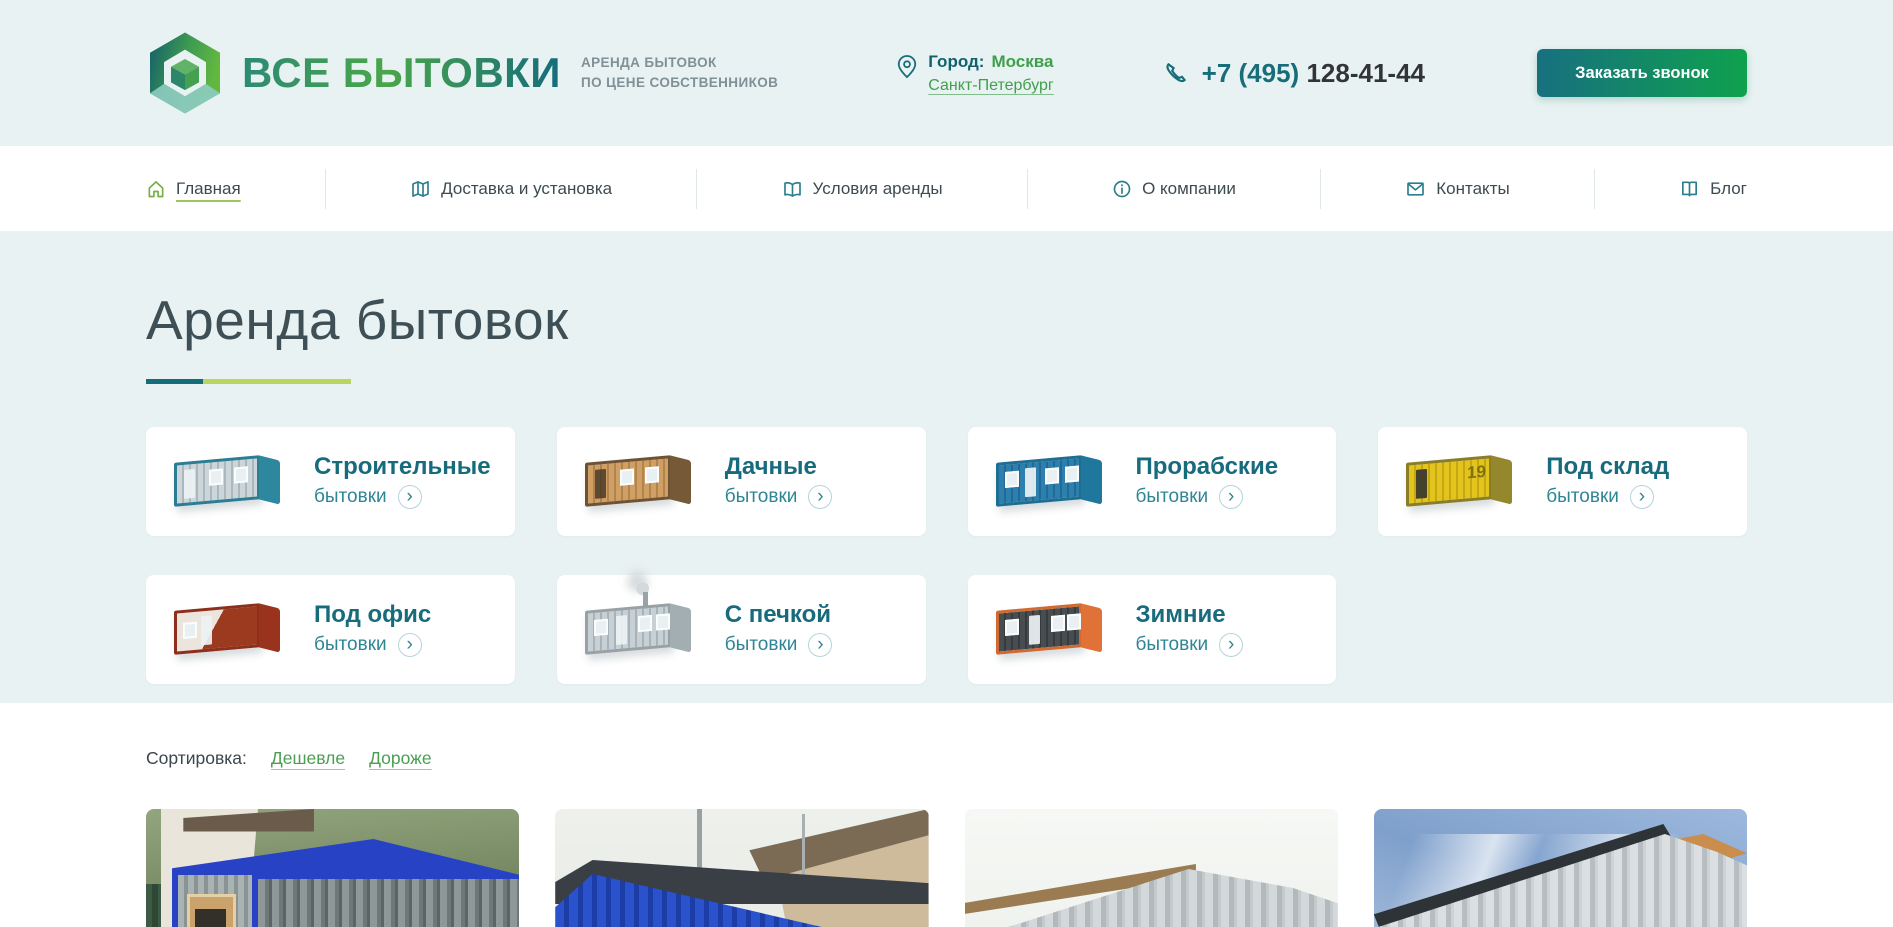 Image resolution: width=1893 pixels, height=927 pixels. I want to click on title-underline, so click(248, 381).